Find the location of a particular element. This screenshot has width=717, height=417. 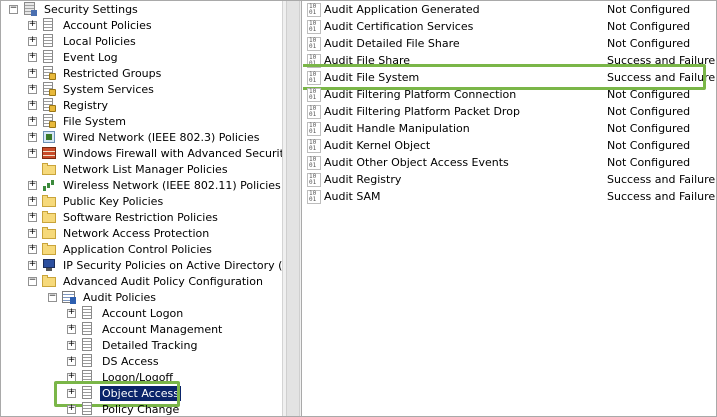

tree-item-label: File System is located at coordinates (94, 121).